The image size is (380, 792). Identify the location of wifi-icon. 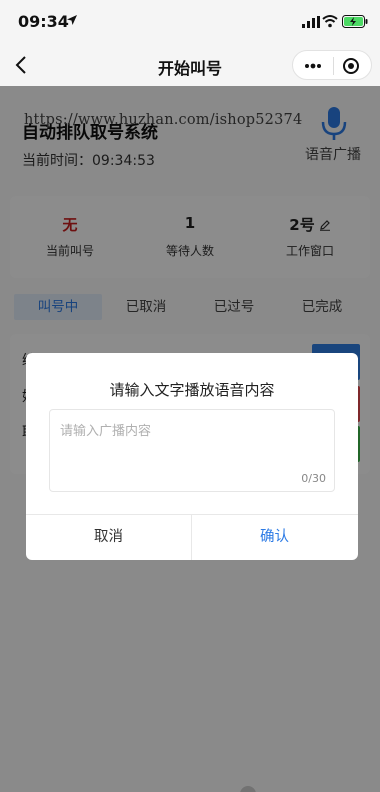
(330, 21).